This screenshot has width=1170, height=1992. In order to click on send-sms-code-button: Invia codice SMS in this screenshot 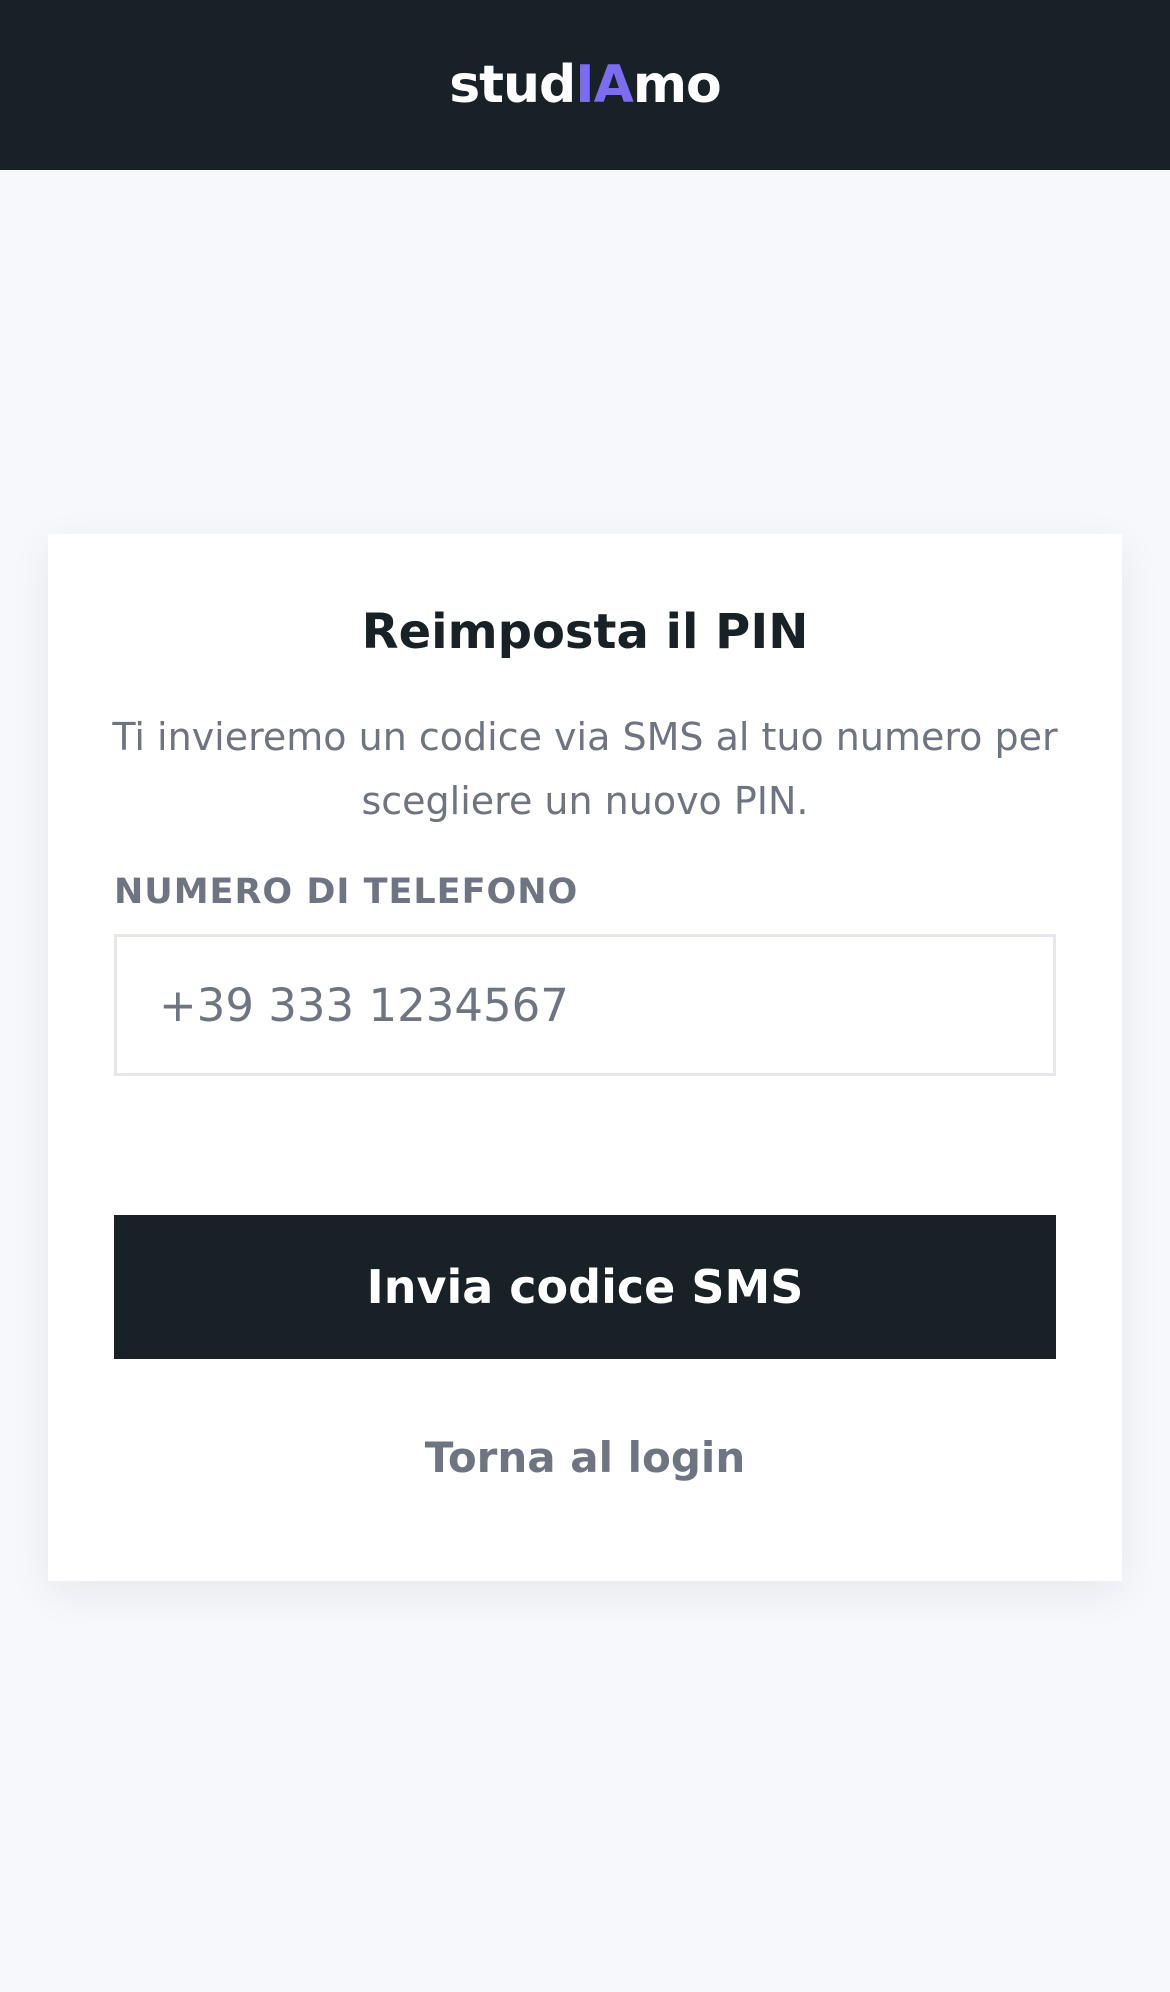, I will do `click(585, 1287)`.